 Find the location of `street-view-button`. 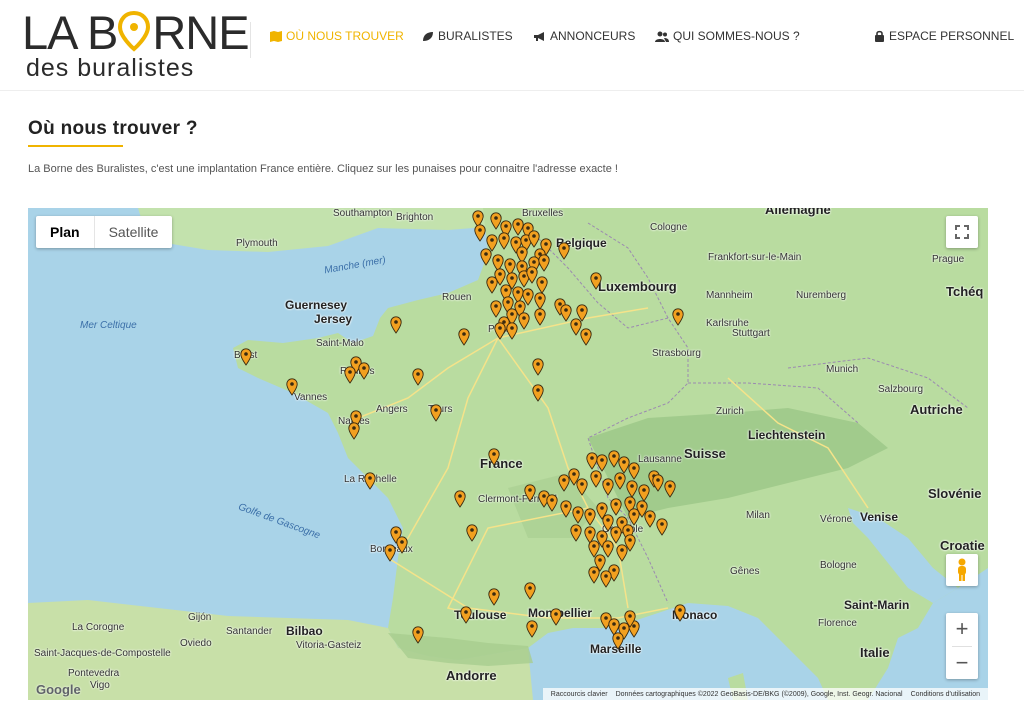

street-view-button is located at coordinates (962, 570).